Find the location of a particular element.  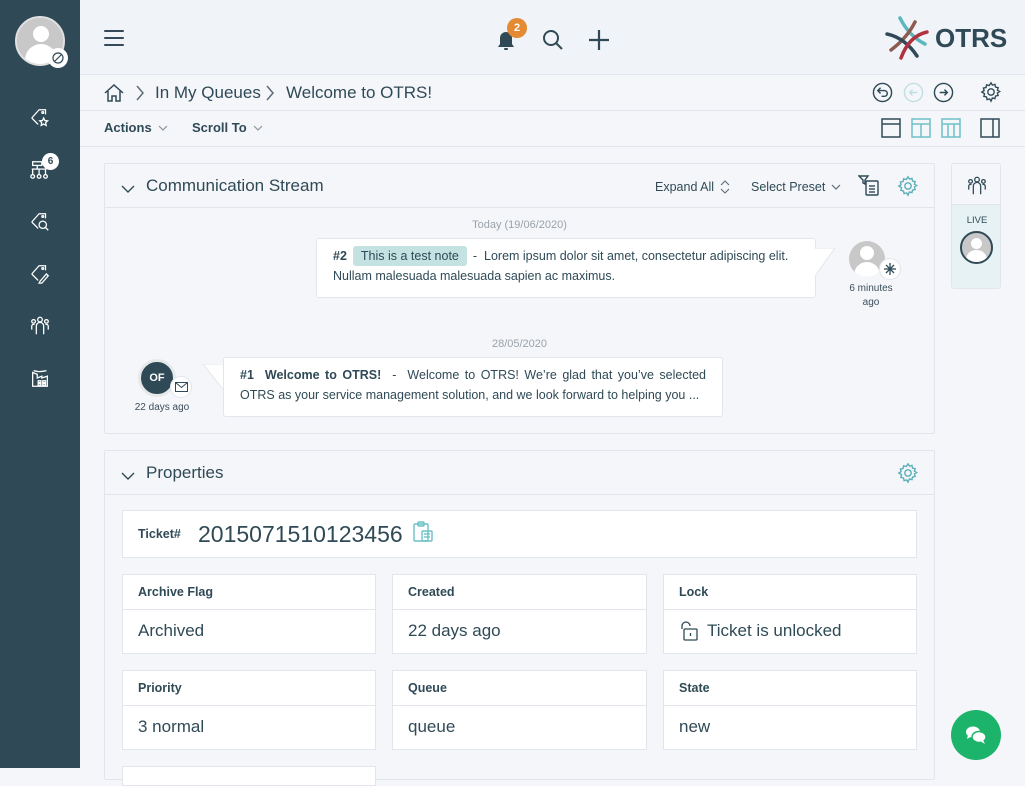

queues-count-badge: 6 is located at coordinates (50, 161).